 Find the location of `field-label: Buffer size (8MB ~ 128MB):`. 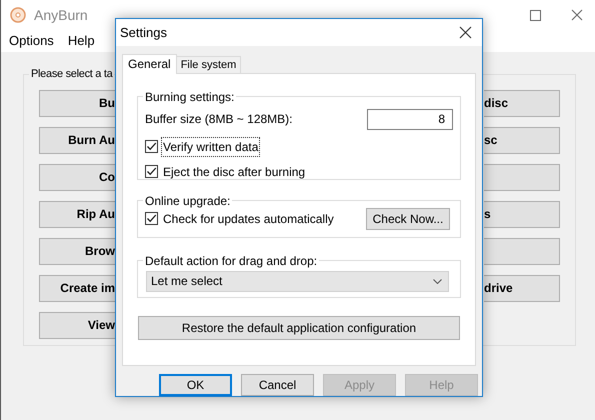

field-label: Buffer size (8MB ~ 128MB): is located at coordinates (219, 119).